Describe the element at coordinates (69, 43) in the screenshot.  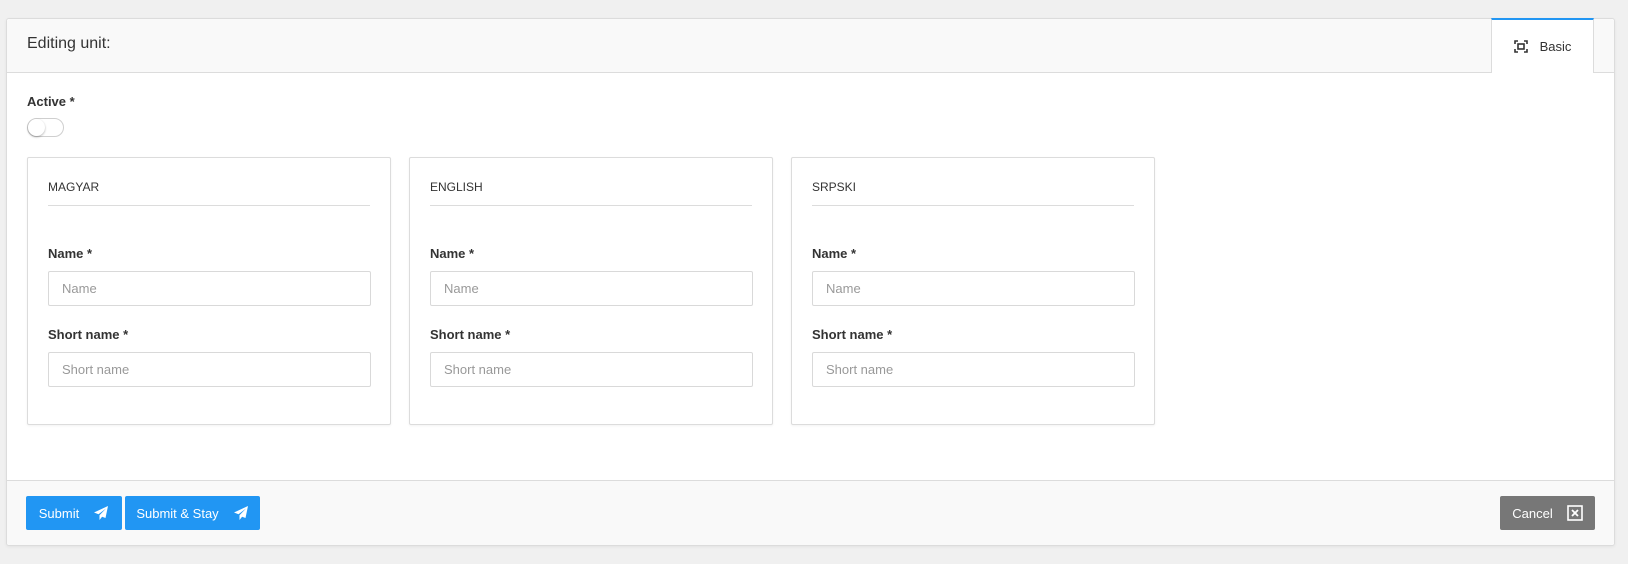
I see `page-title: Editing unit:` at that location.